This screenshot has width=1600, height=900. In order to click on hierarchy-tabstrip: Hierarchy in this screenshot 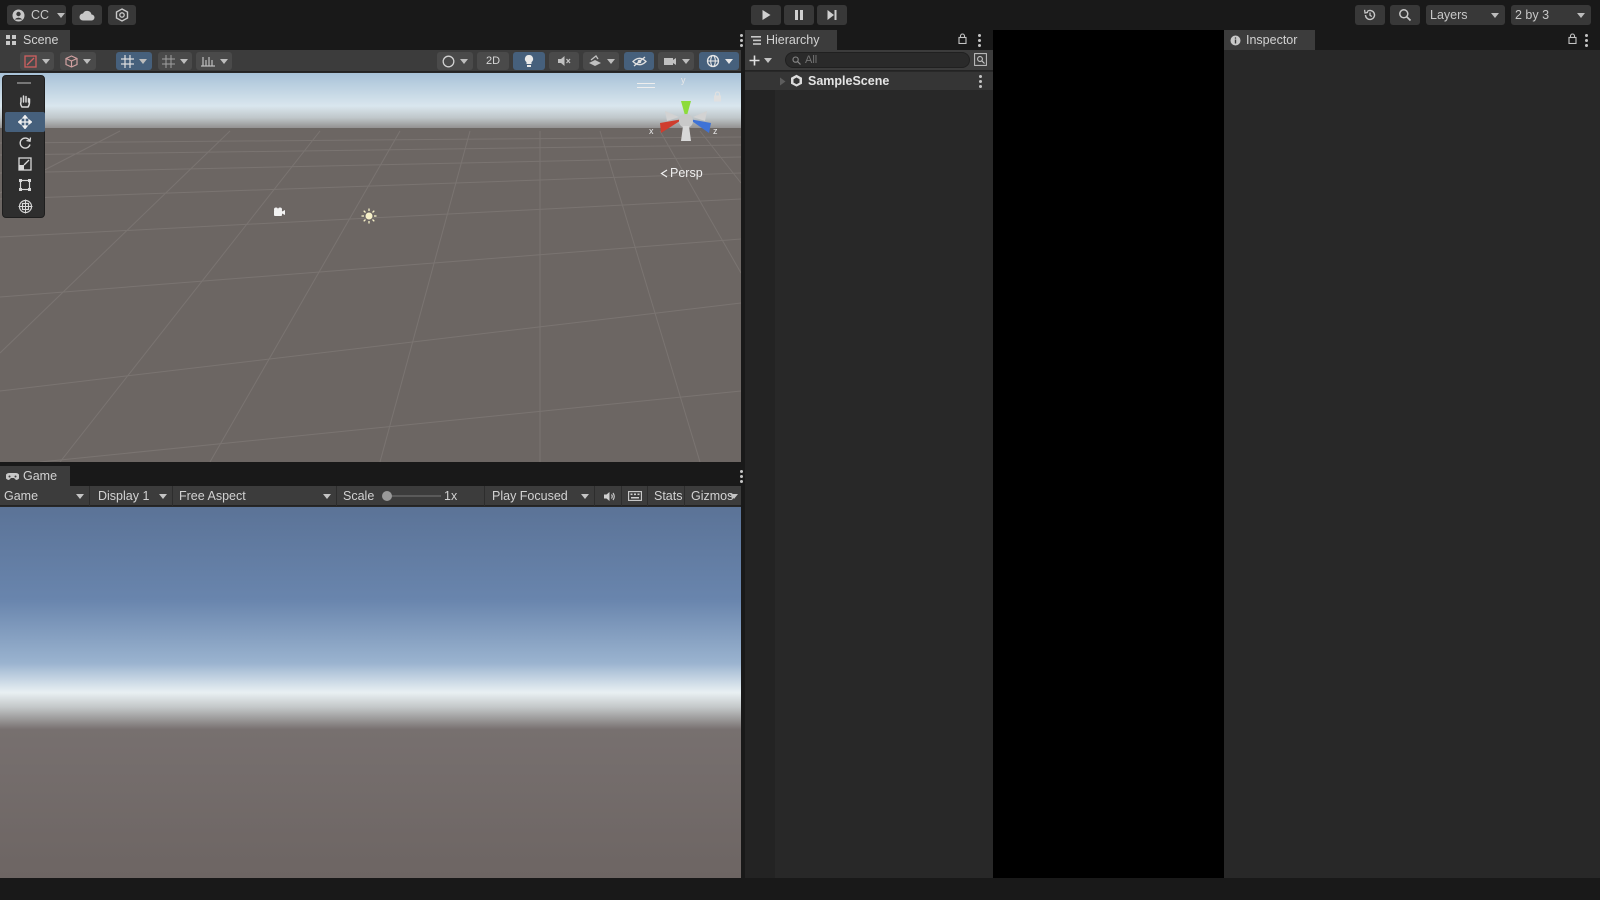, I will do `click(869, 40)`.